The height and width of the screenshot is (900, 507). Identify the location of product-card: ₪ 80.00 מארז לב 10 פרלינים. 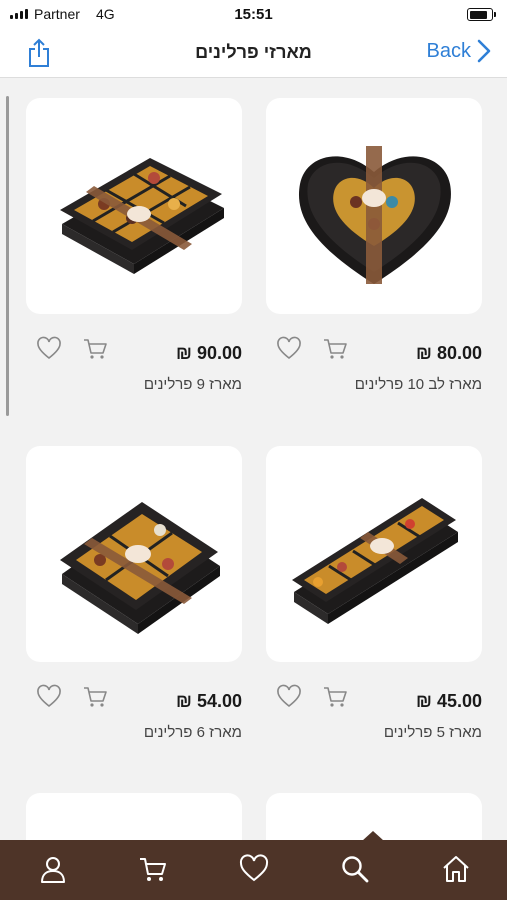
(374, 245).